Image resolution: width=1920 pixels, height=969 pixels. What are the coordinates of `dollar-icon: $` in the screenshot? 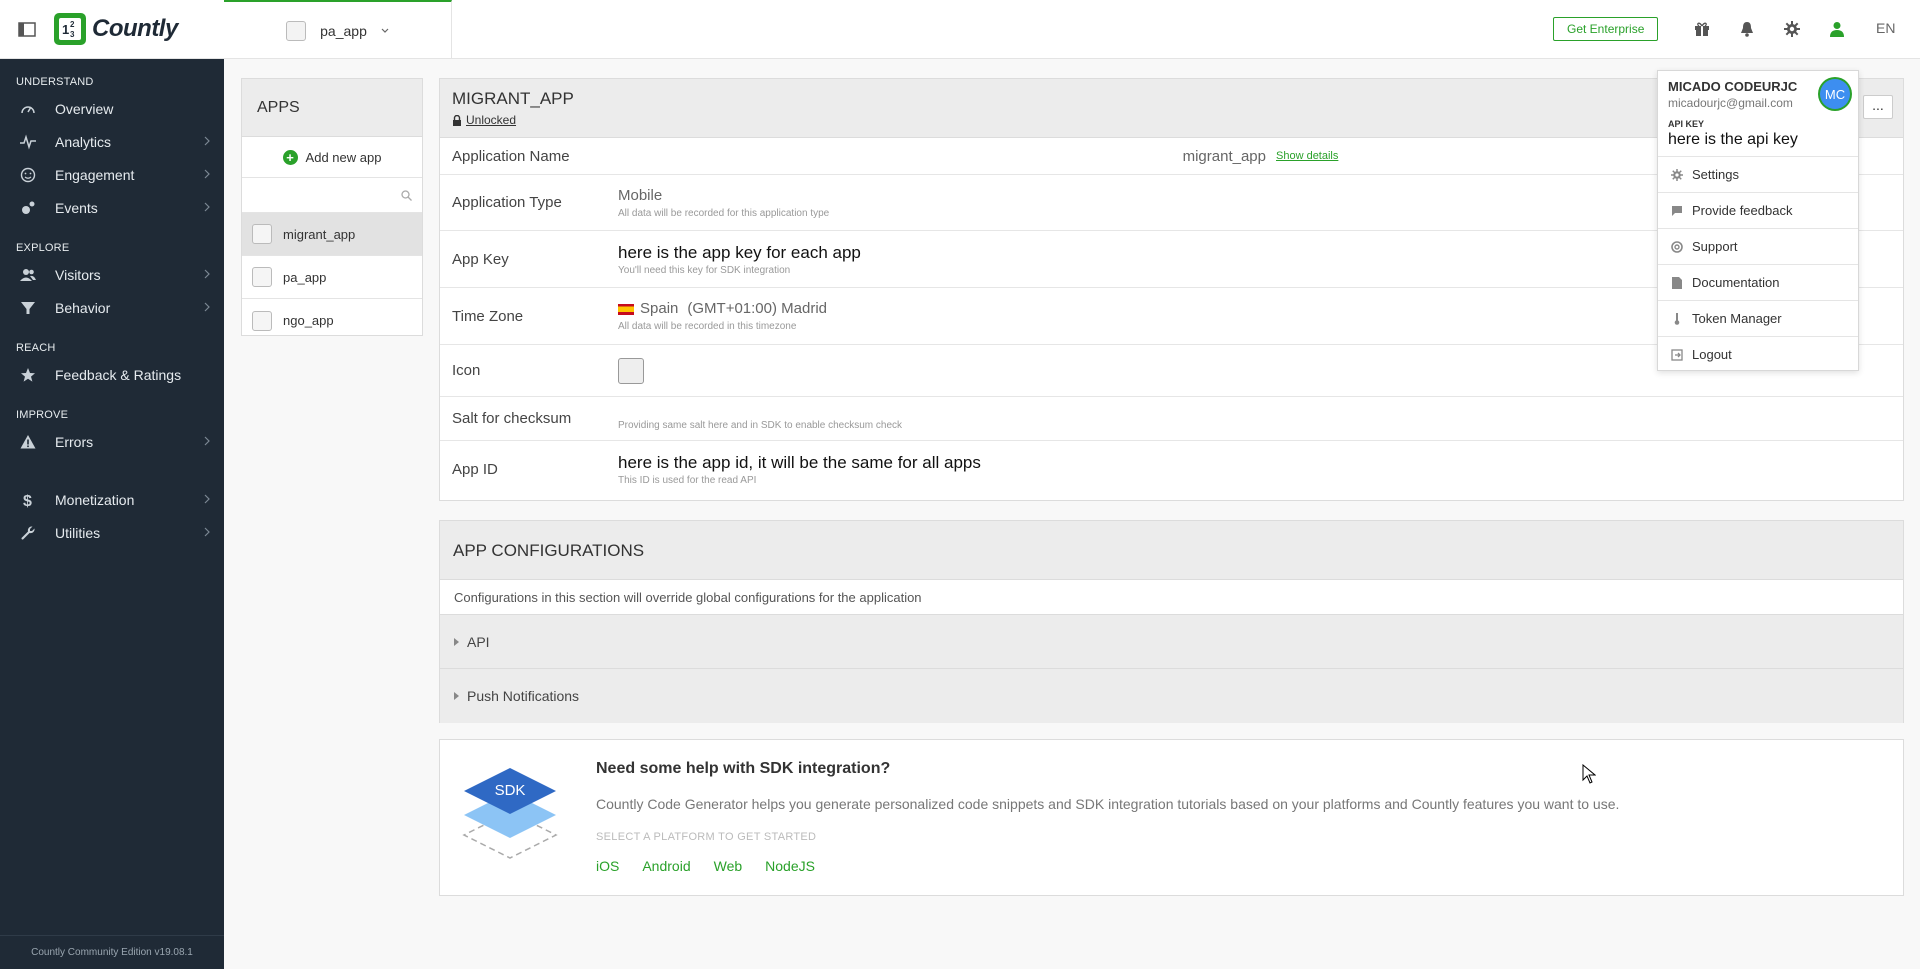 It's located at (28, 500).